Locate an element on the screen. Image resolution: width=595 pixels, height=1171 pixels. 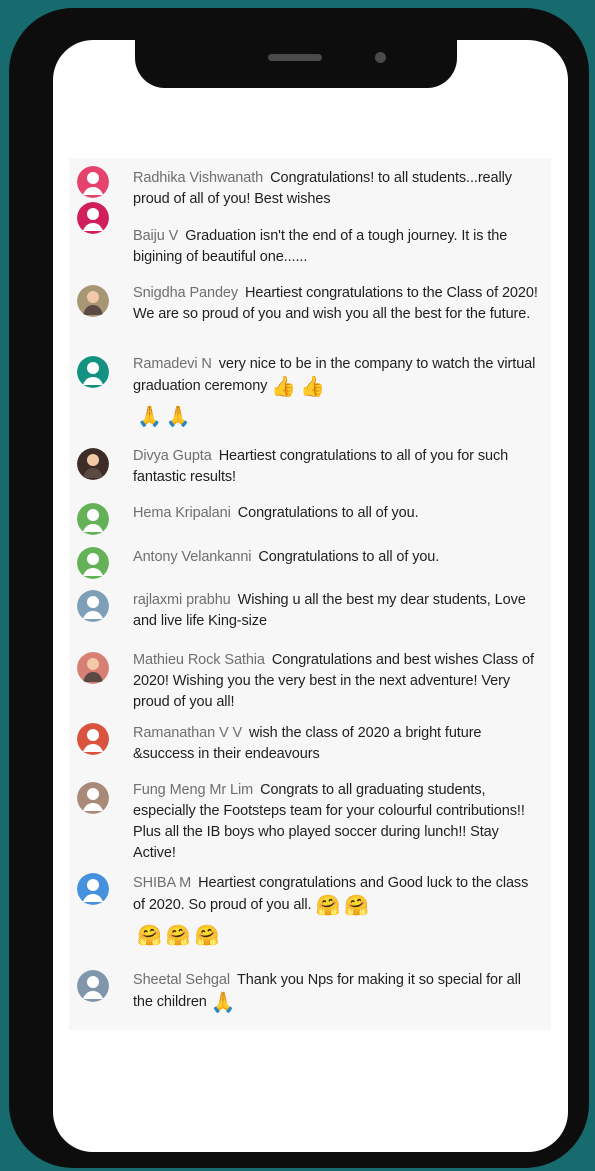
message-author: Antony Velankanni is located at coordinates (192, 557).